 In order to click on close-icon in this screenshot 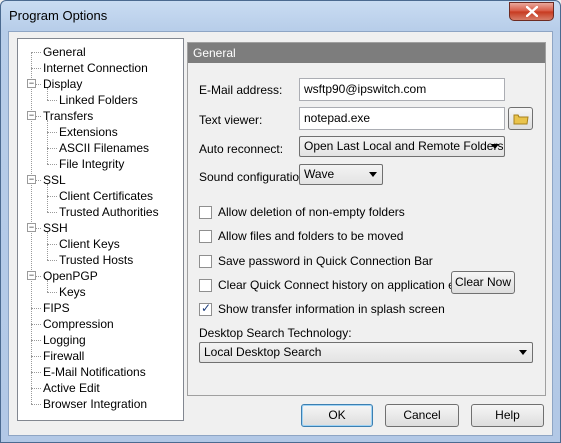, I will do `click(531, 11)`.